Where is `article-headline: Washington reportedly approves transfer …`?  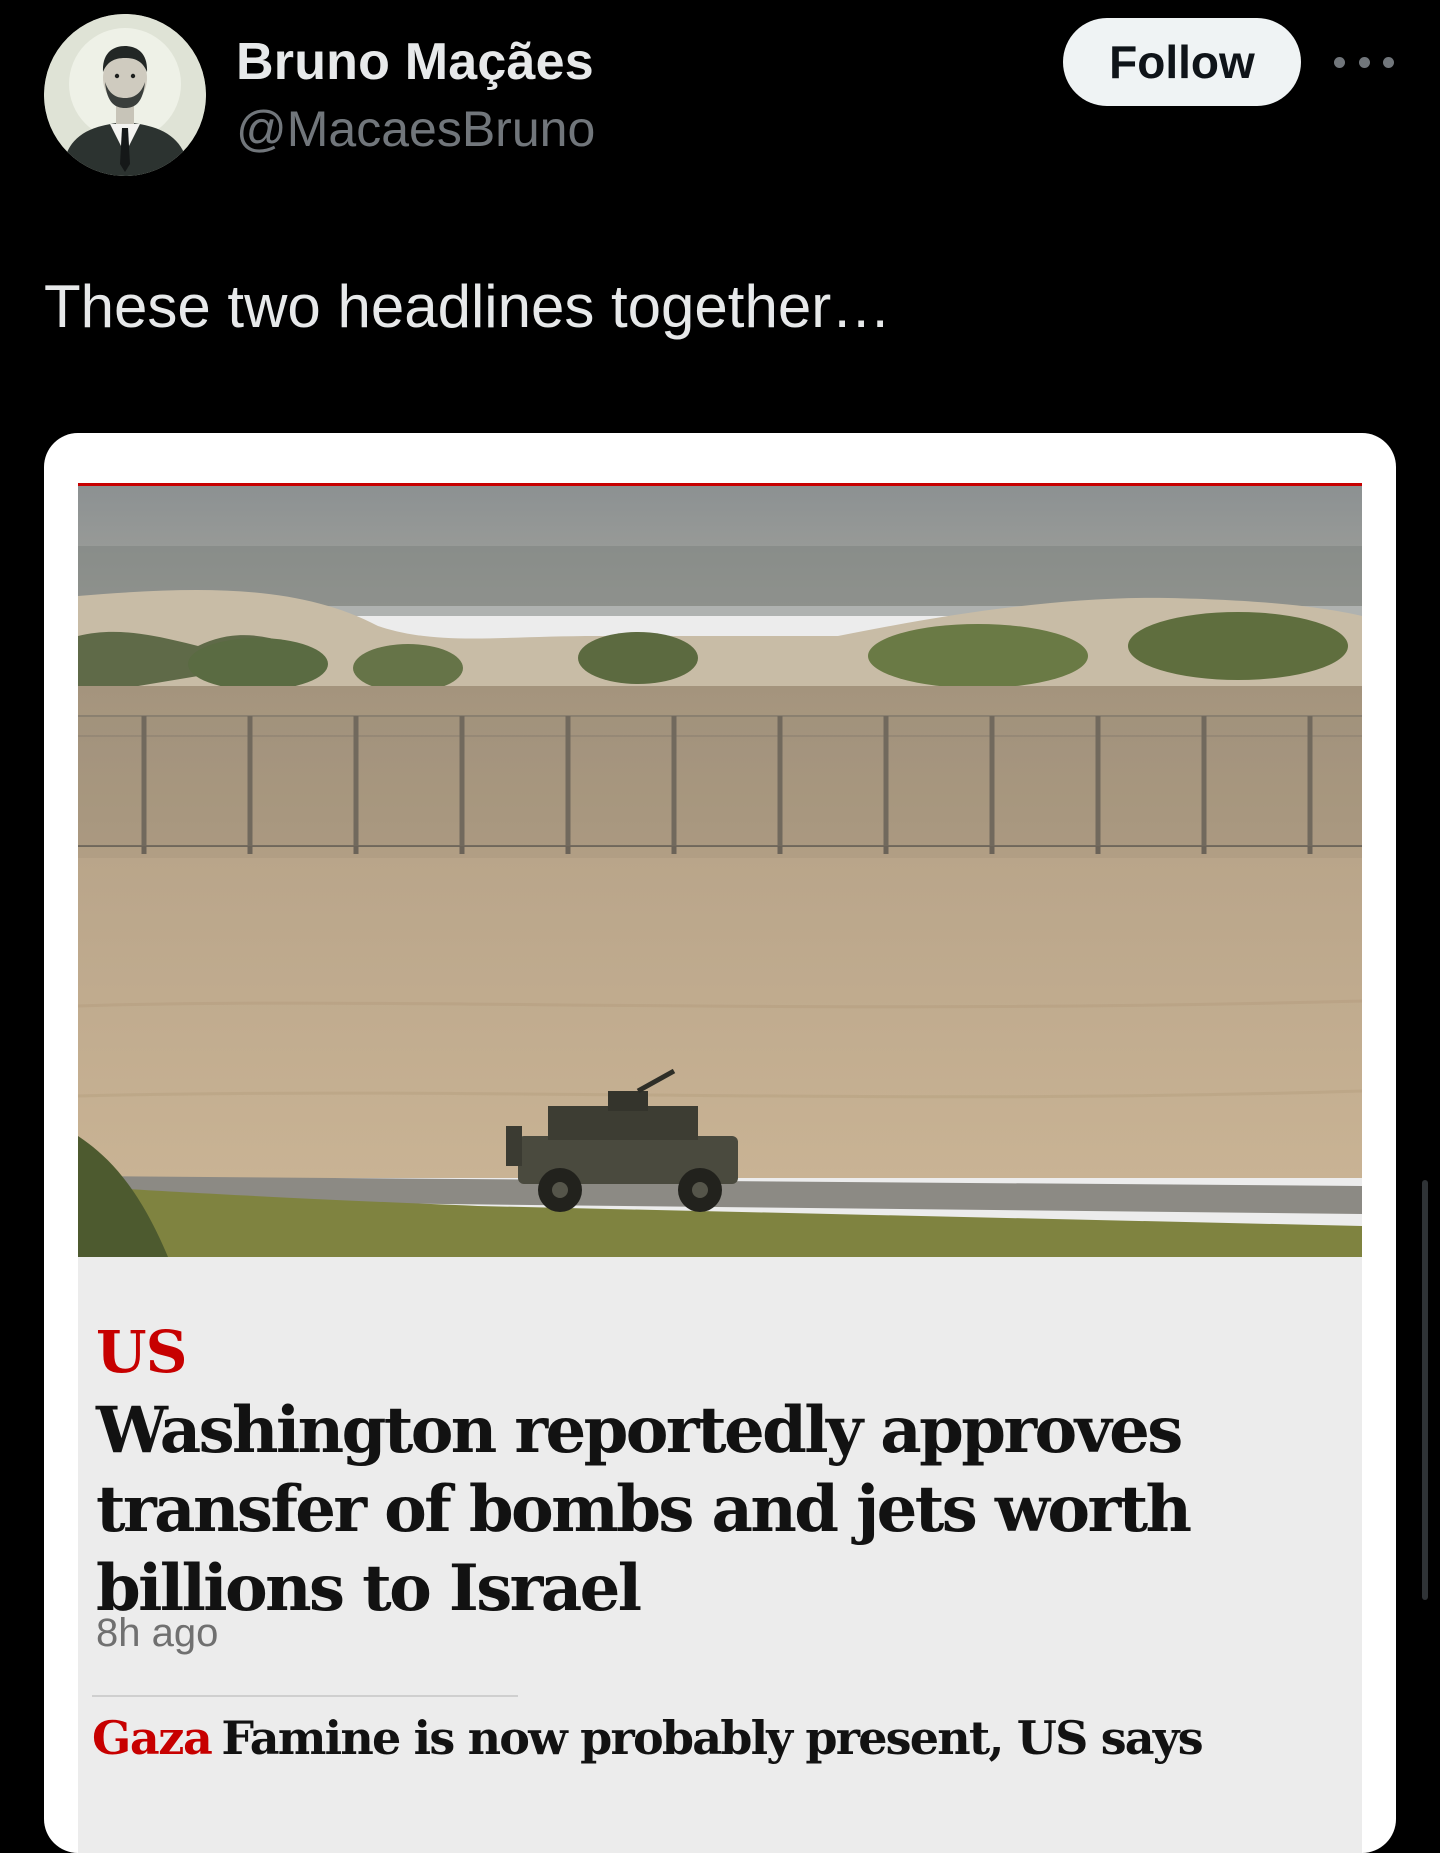 article-headline: Washington reportedly approves transfer … is located at coordinates (656, 1509).